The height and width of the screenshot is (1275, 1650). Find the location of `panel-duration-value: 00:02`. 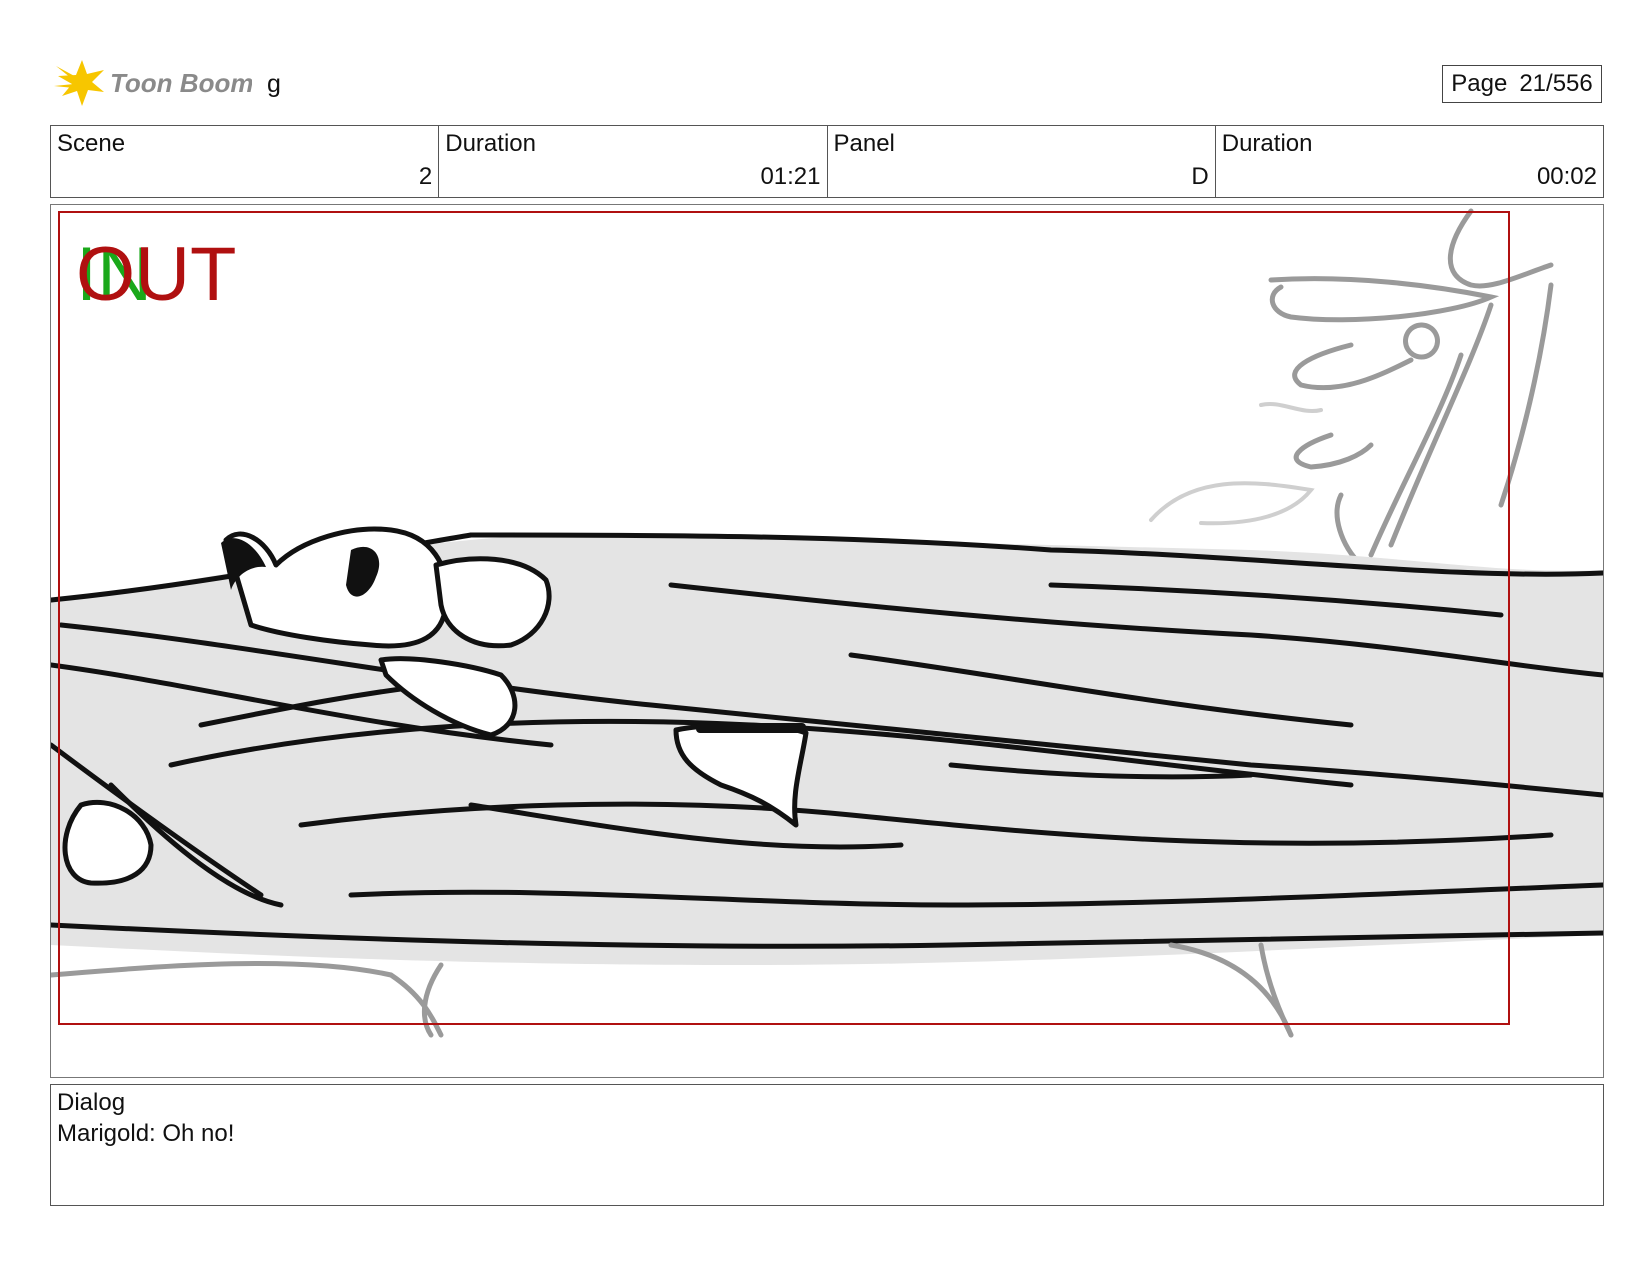

panel-duration-value: 00:02 is located at coordinates (1566, 176).